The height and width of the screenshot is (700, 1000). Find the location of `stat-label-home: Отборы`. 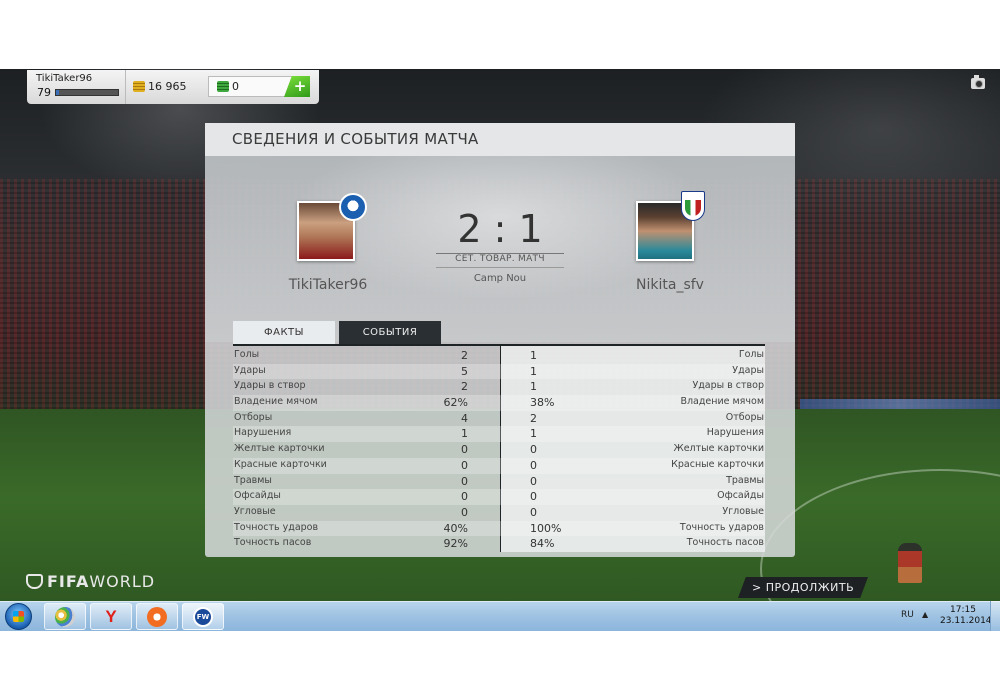

stat-label-home: Отборы is located at coordinates (253, 417).